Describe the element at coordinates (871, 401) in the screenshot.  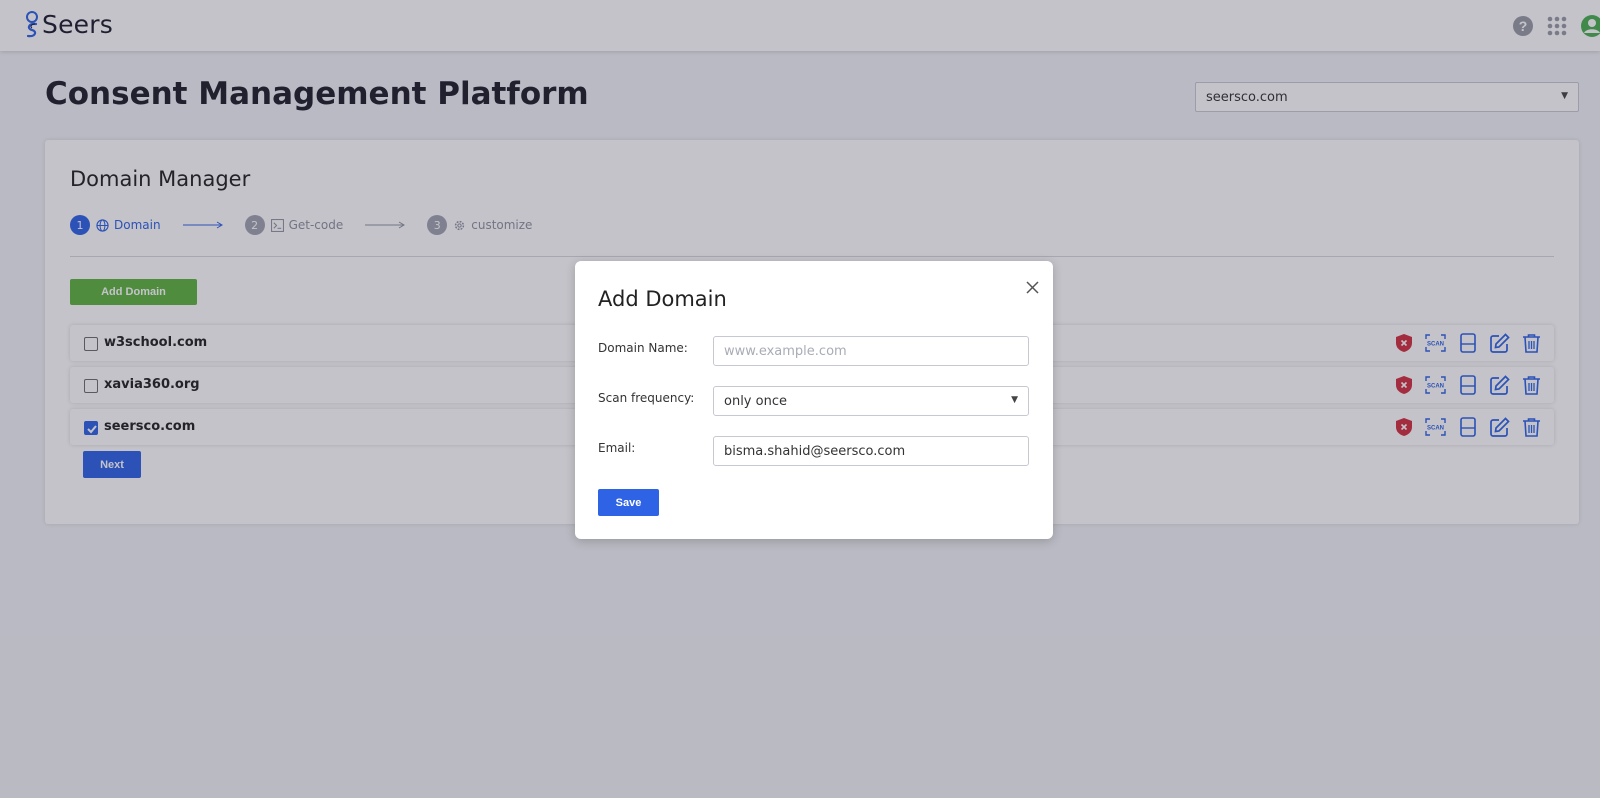
I see `scan-frequency-select: only once ▼` at that location.